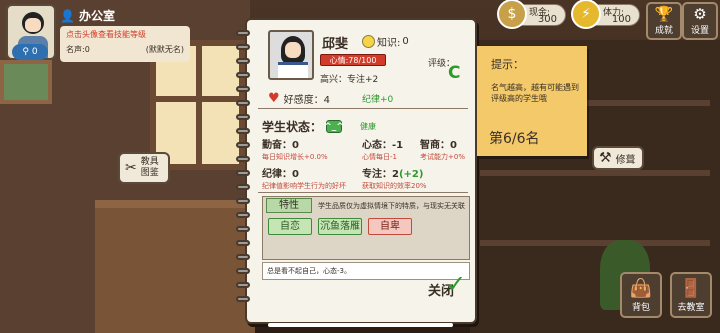 The height and width of the screenshot is (333, 720). I want to click on teaching-aids-label: 教具 图鉴, so click(149, 167).